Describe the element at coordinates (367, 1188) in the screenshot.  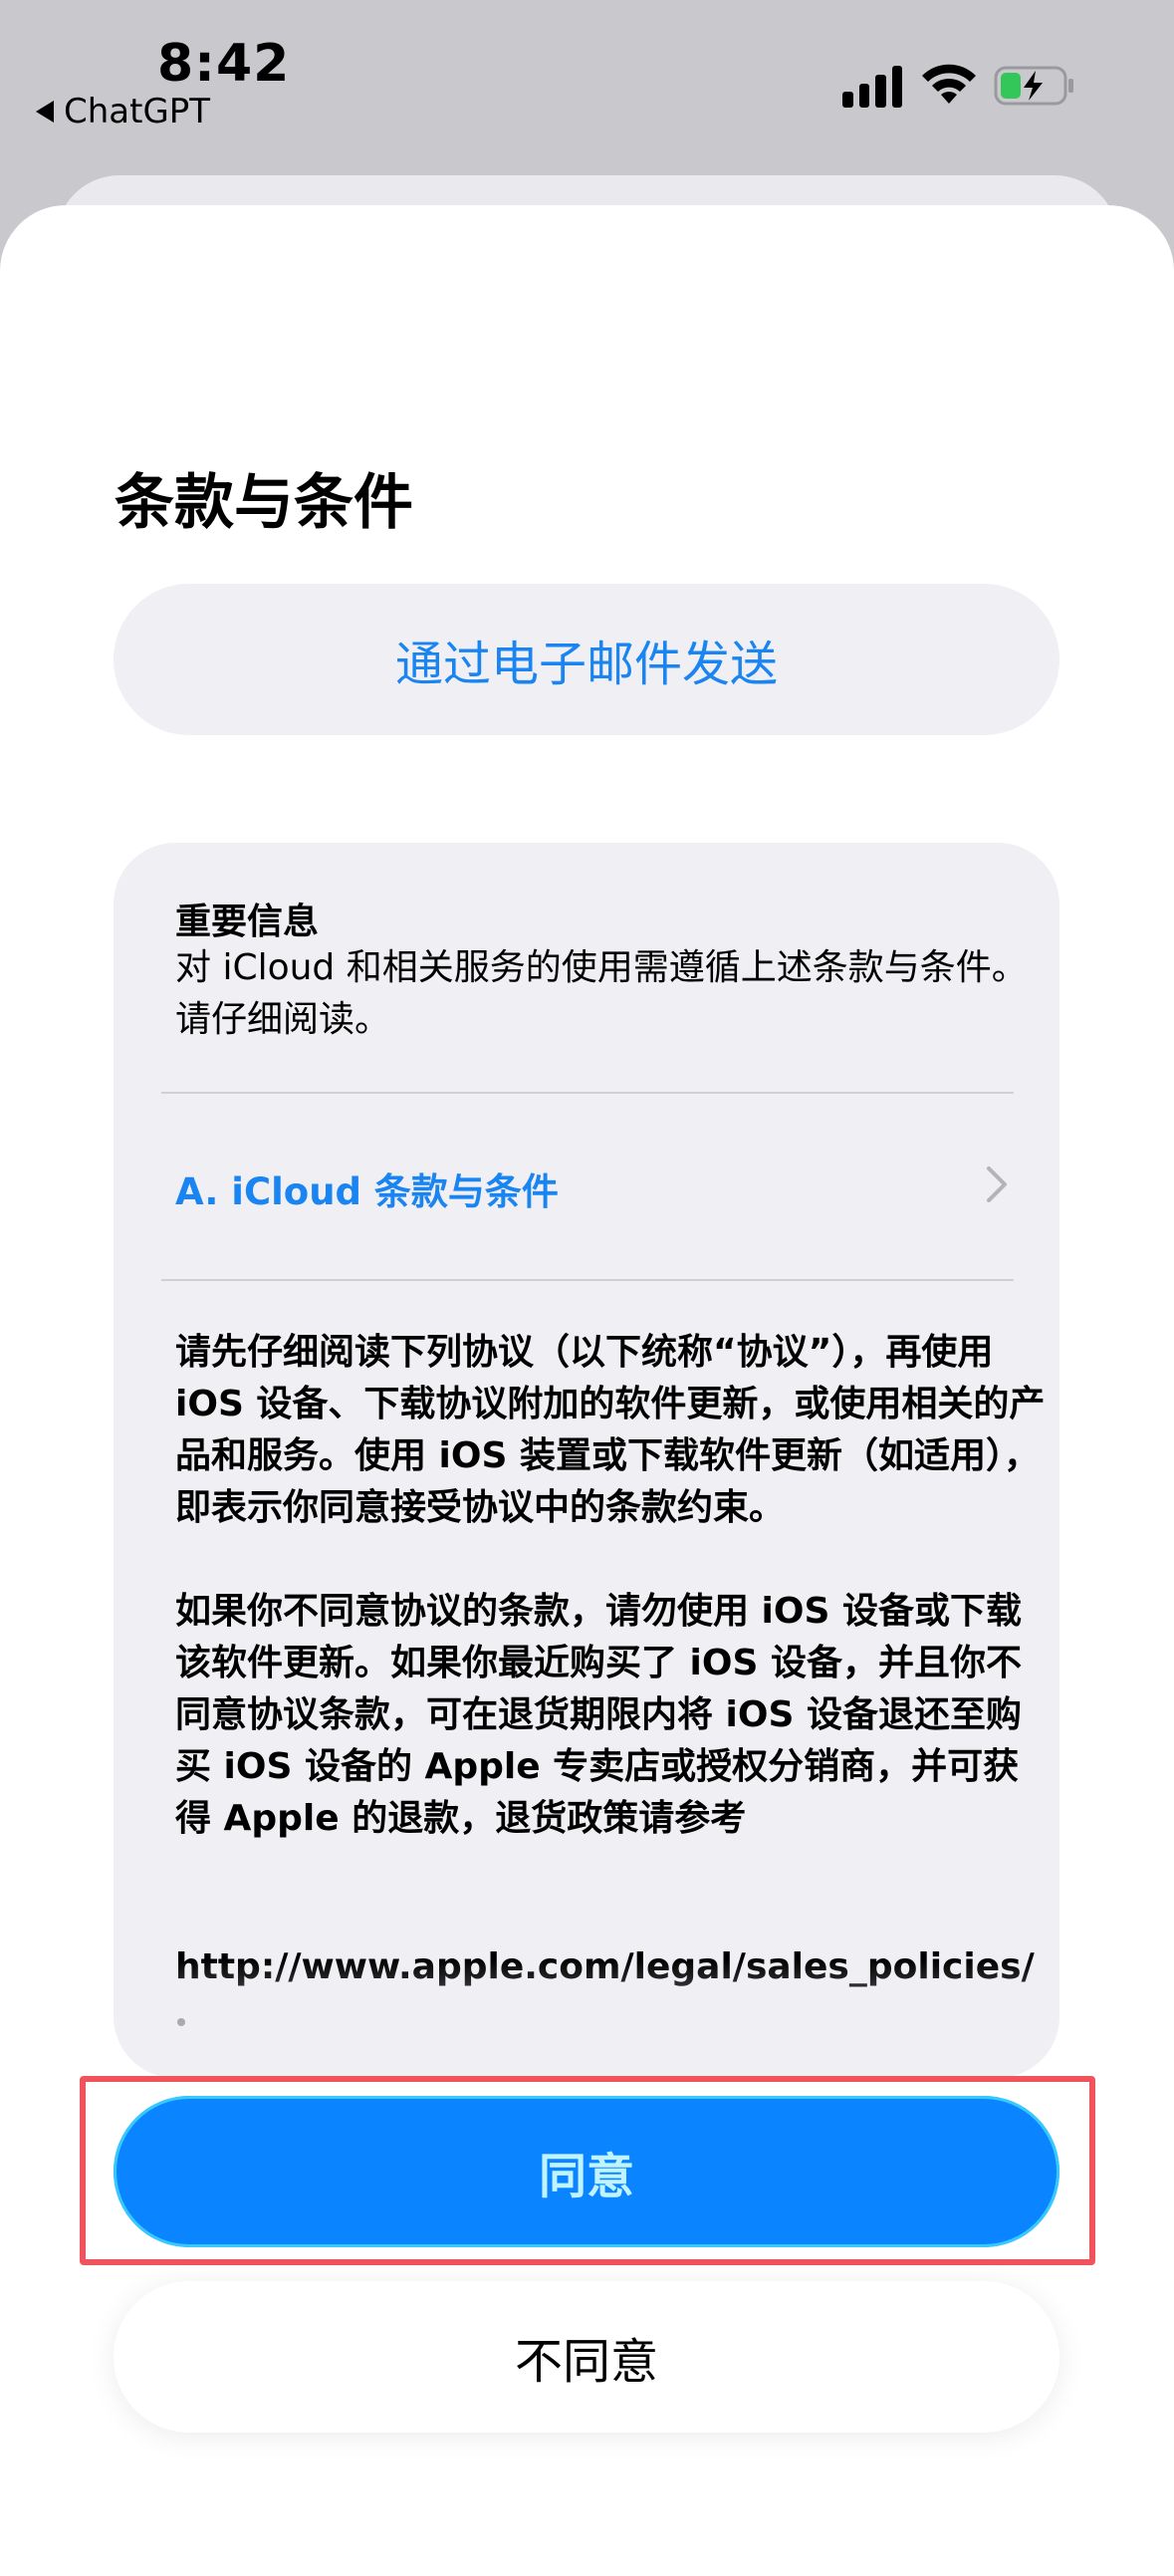
I see `icloud-terms-link: A. iCloud 条款与条件` at that location.